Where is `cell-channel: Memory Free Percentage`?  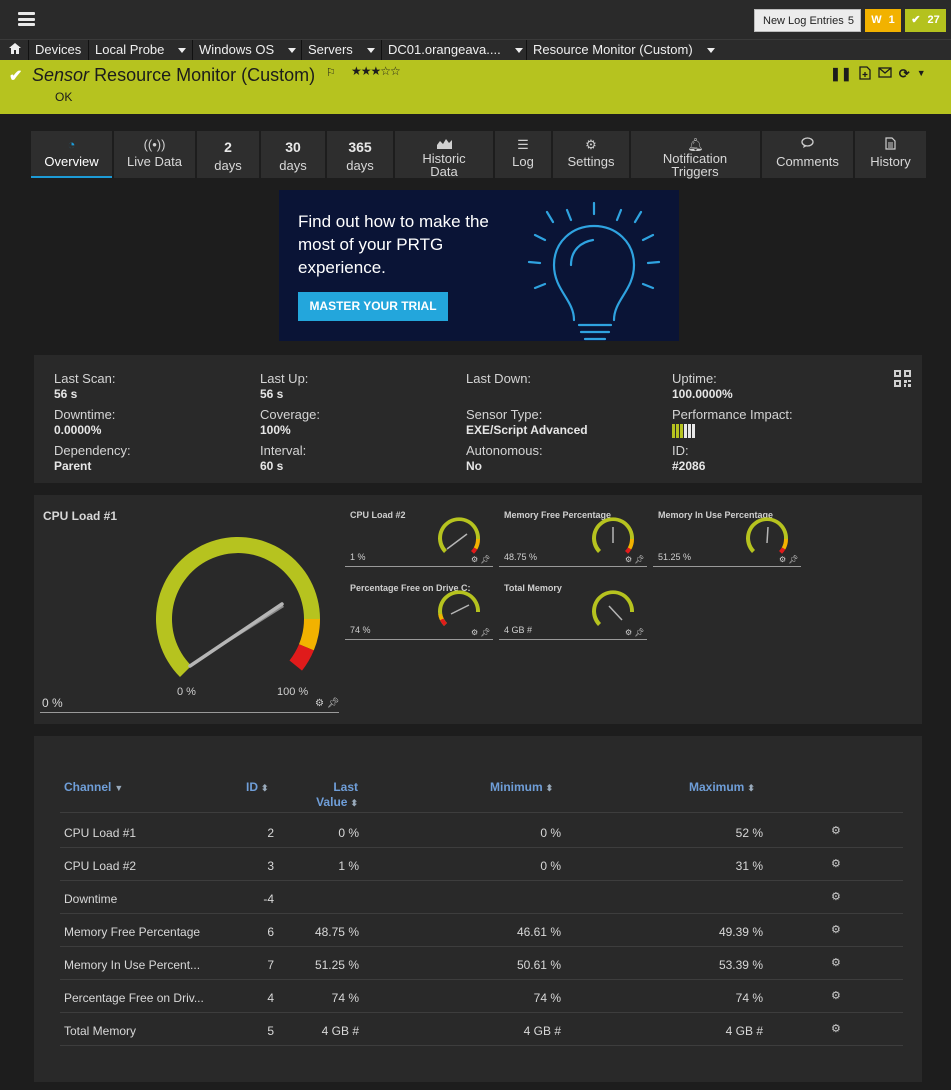
cell-channel: Memory Free Percentage is located at coordinates (132, 932).